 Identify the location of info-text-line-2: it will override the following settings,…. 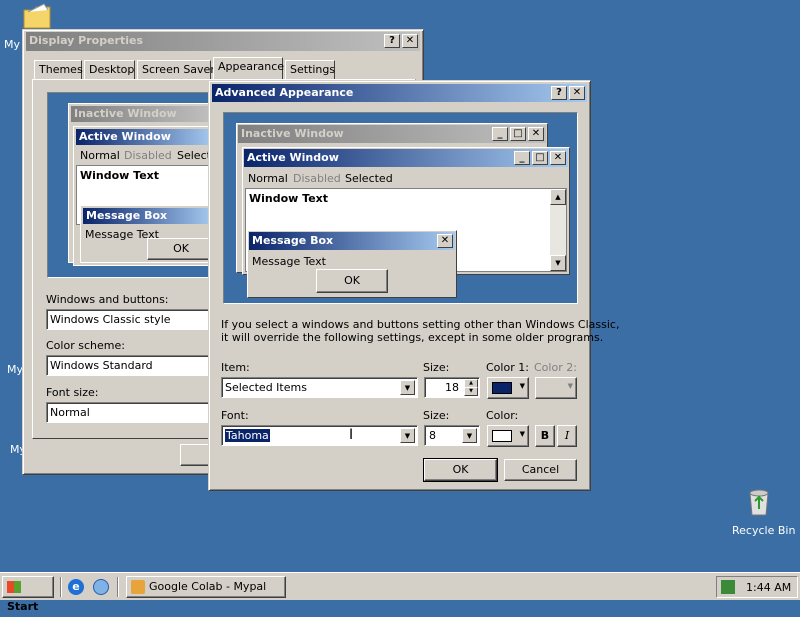
(412, 337).